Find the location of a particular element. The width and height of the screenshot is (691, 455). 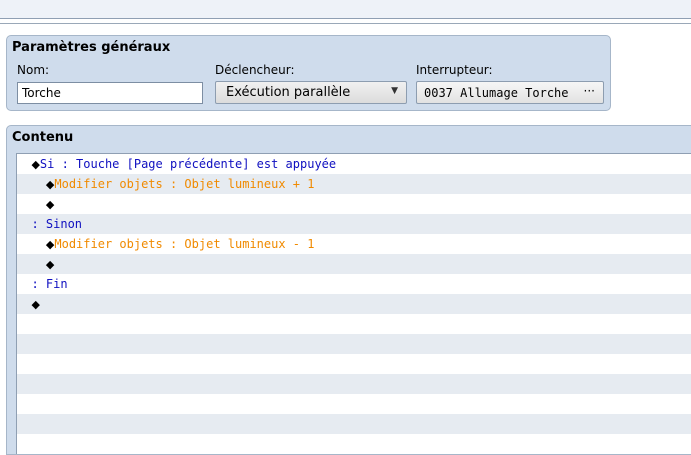

event-command-row: ◆Modifier objets : Objet lumineux + 1 is located at coordinates (354, 184).